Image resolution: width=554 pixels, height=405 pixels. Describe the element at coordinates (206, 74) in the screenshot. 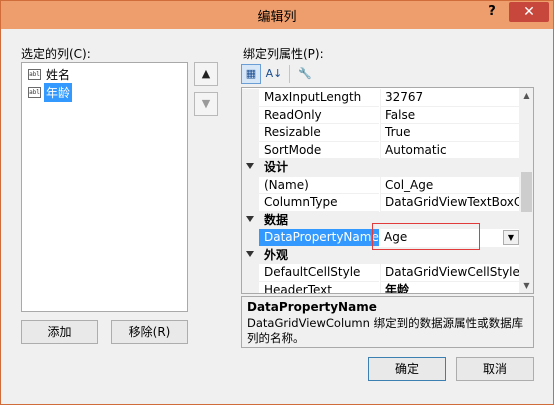

I see `move-up-button: ▲` at that location.